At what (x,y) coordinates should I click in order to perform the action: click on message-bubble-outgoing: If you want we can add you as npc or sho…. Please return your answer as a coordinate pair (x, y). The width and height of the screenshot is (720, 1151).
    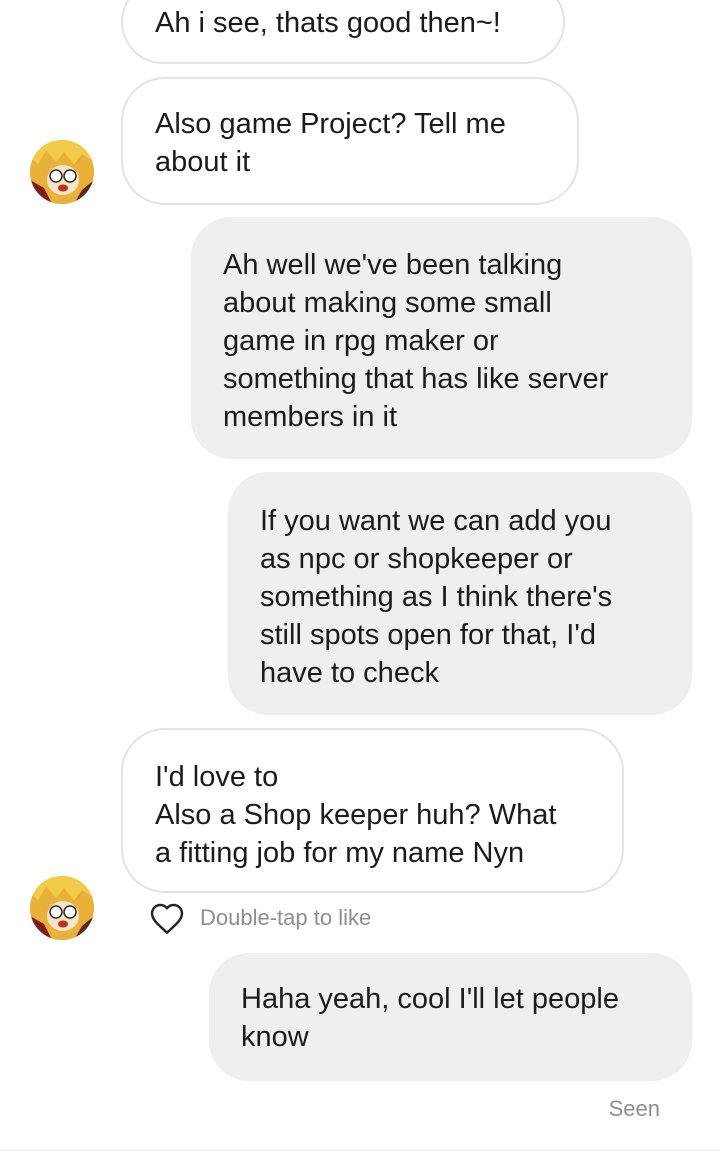
    Looking at the image, I should click on (460, 593).